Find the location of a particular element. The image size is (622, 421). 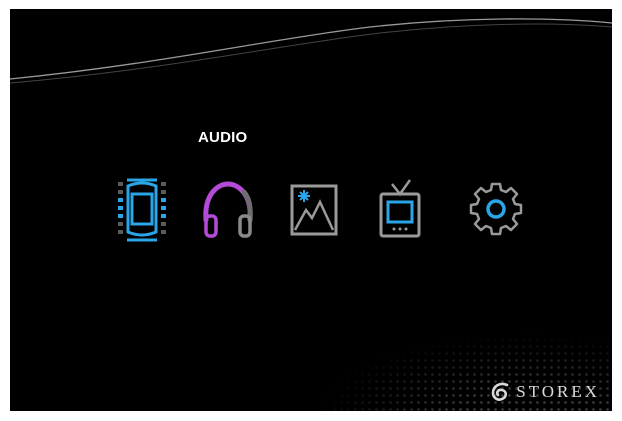

gear-icon is located at coordinates (496, 209).